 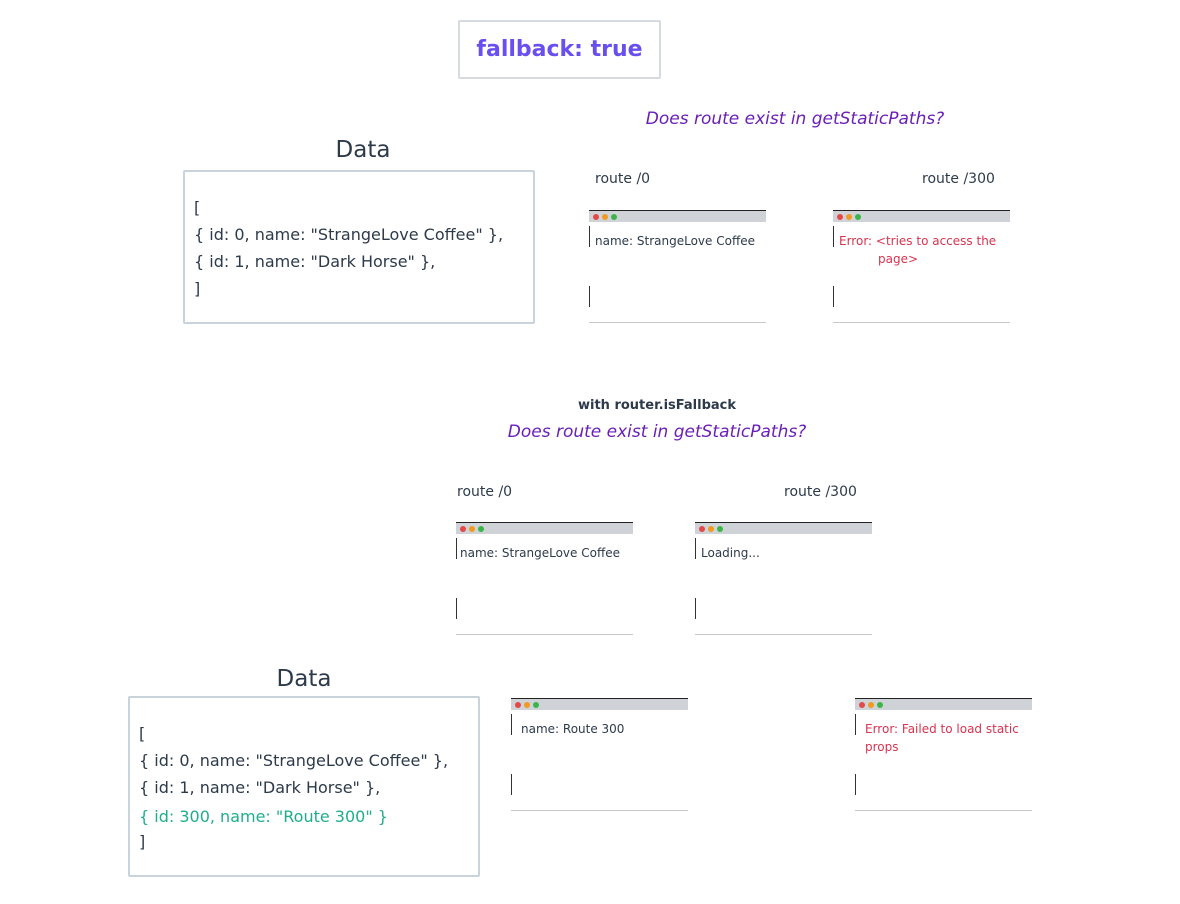 What do you see at coordinates (958, 179) in the screenshot?
I see `route-label-300-top: route /300` at bounding box center [958, 179].